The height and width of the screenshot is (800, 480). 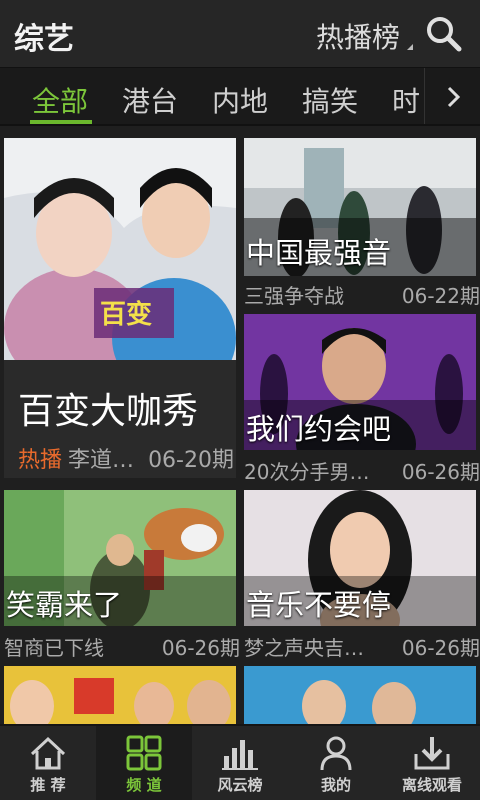 What do you see at coordinates (44, 39) in the screenshot?
I see `page-title: 综艺` at bounding box center [44, 39].